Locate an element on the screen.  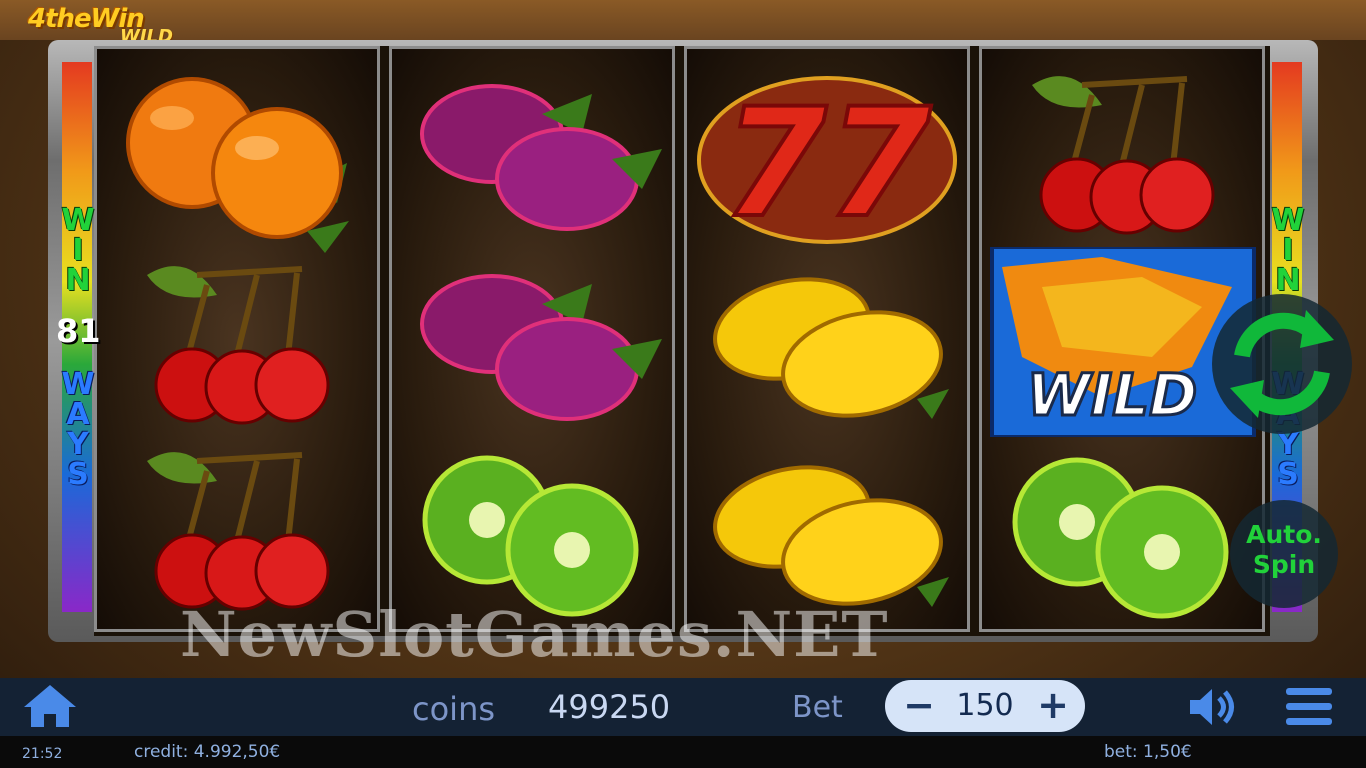
auto-spin-label-2: Spin is located at coordinates (1284, 564).